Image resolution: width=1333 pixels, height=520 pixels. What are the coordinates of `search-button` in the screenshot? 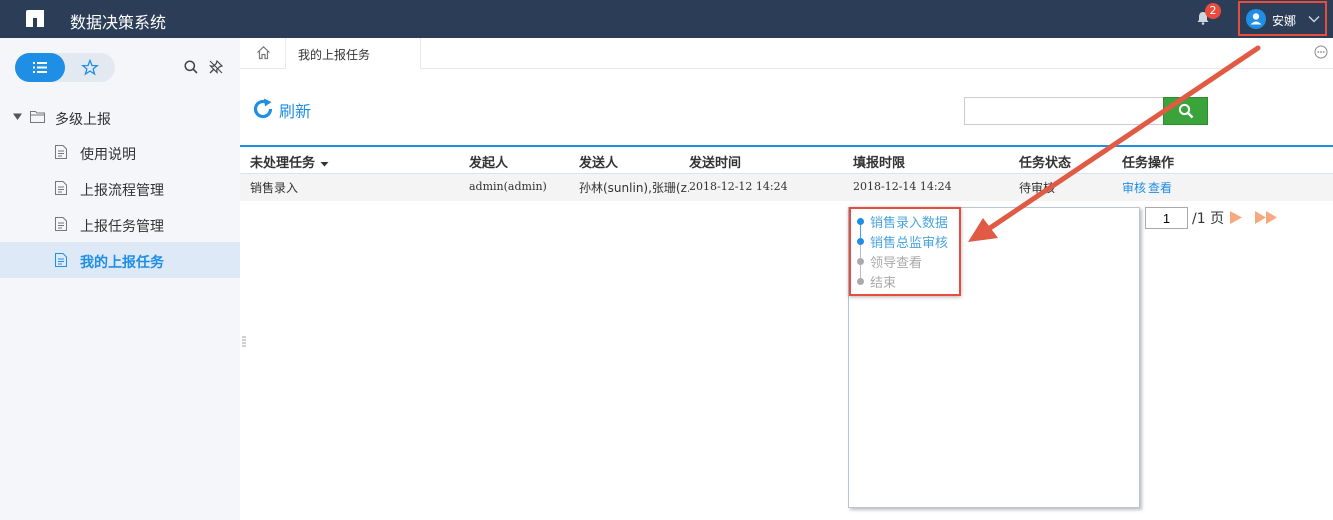 It's located at (1185, 111).